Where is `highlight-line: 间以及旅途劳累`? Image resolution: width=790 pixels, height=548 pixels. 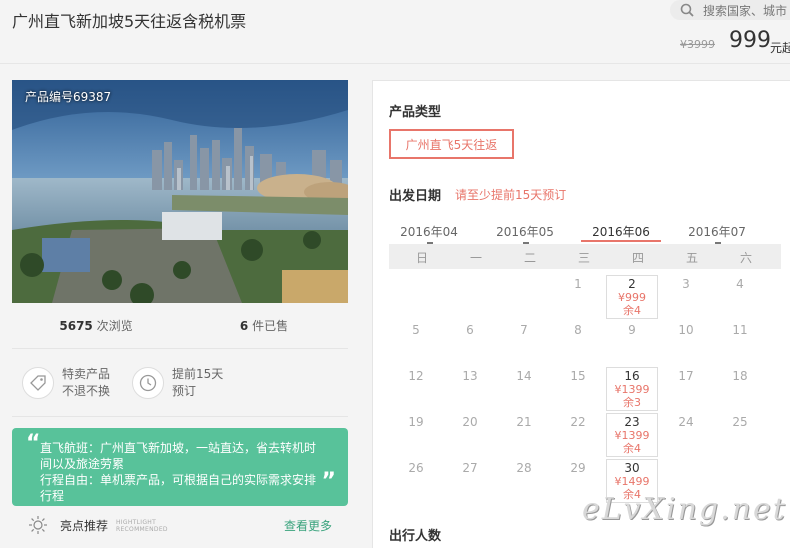 highlight-line: 间以及旅途劳累 is located at coordinates (82, 464).